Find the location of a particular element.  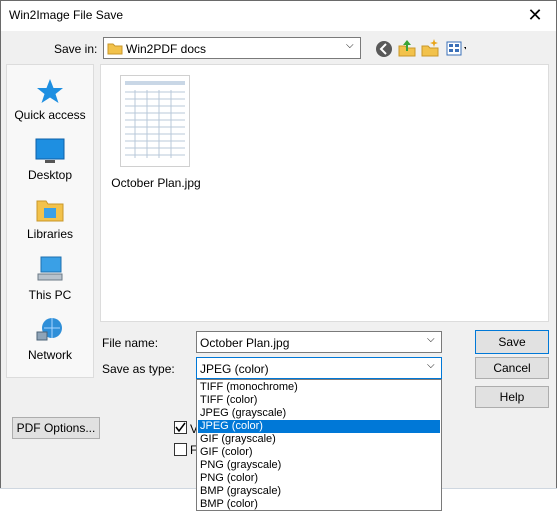

checkmark-icon is located at coordinates (180, 427).